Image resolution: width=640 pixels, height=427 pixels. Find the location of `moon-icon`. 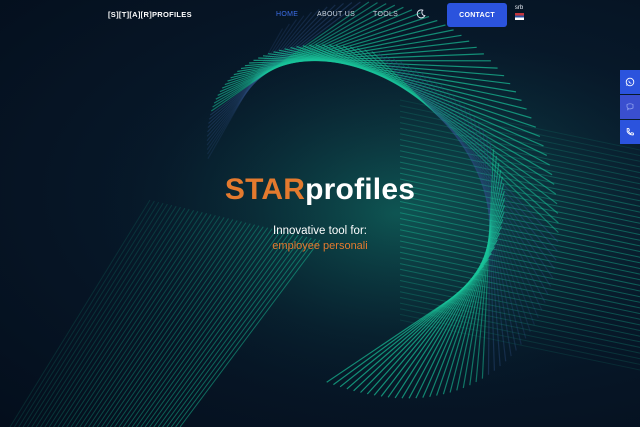

moon-icon is located at coordinates (421, 14).